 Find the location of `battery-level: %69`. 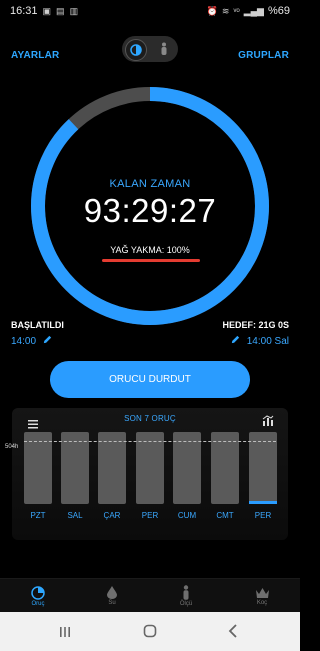

battery-level: %69 is located at coordinates (278, 11).